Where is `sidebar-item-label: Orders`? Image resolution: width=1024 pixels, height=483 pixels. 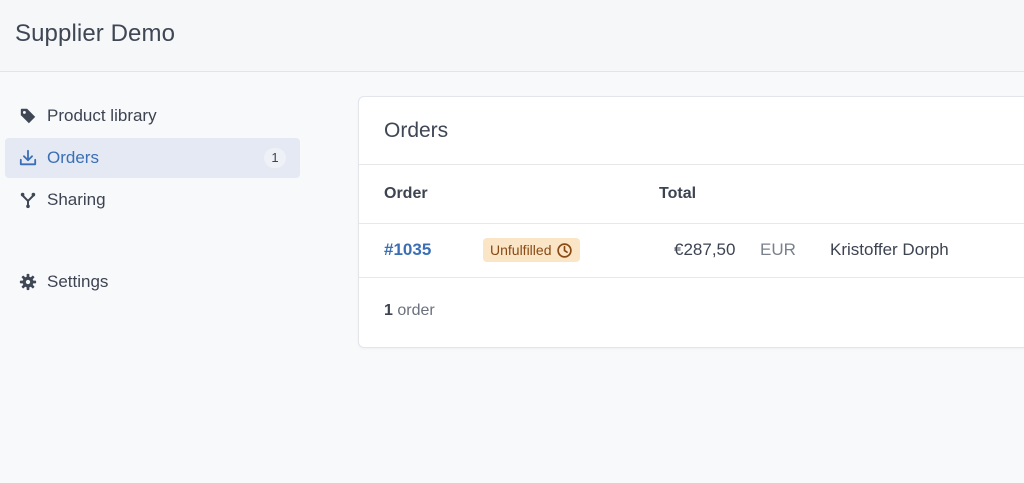
sidebar-item-label: Orders is located at coordinates (73, 157).